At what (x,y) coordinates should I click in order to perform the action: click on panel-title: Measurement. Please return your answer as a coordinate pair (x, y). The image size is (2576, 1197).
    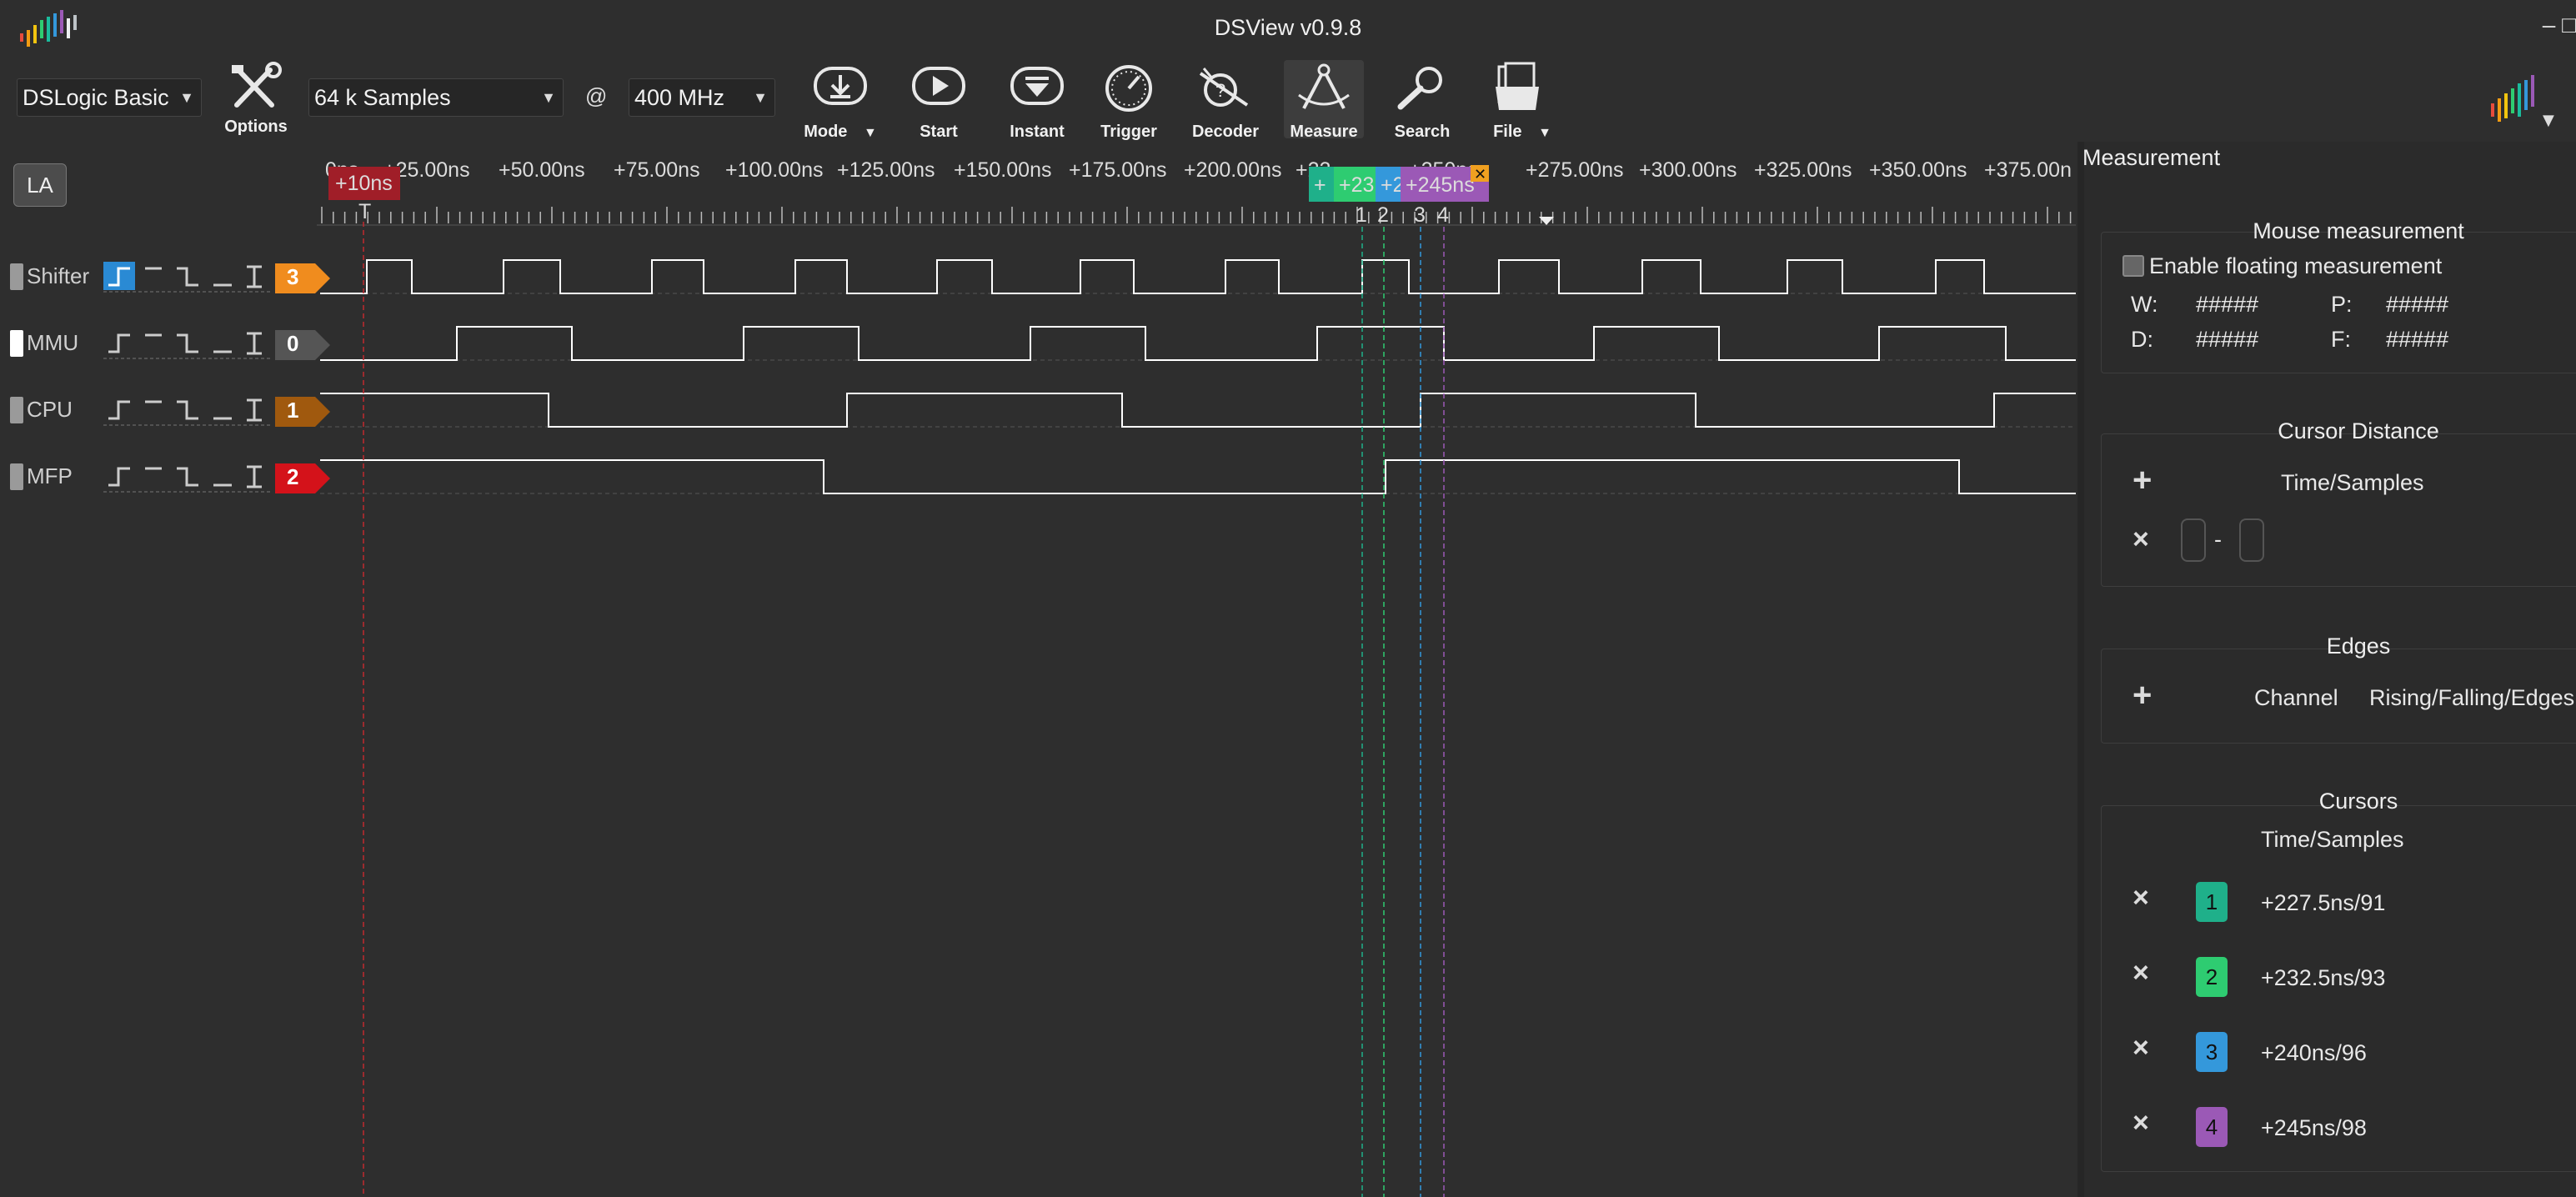
    Looking at the image, I should click on (2151, 157).